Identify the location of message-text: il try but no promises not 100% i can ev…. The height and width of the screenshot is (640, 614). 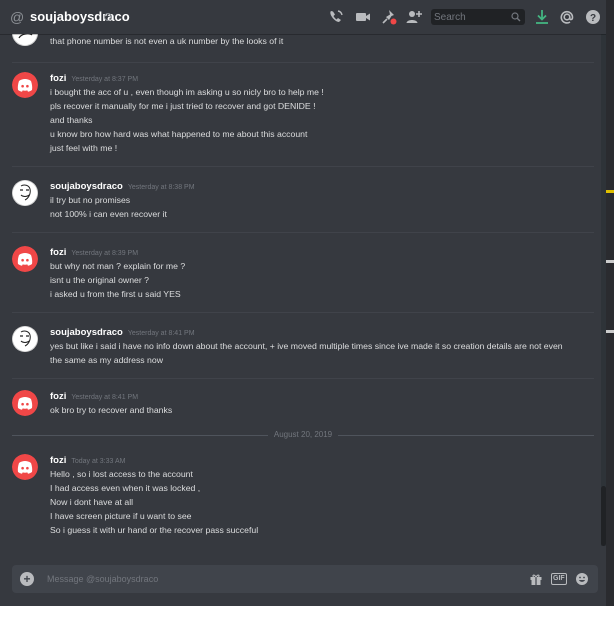
(315, 207).